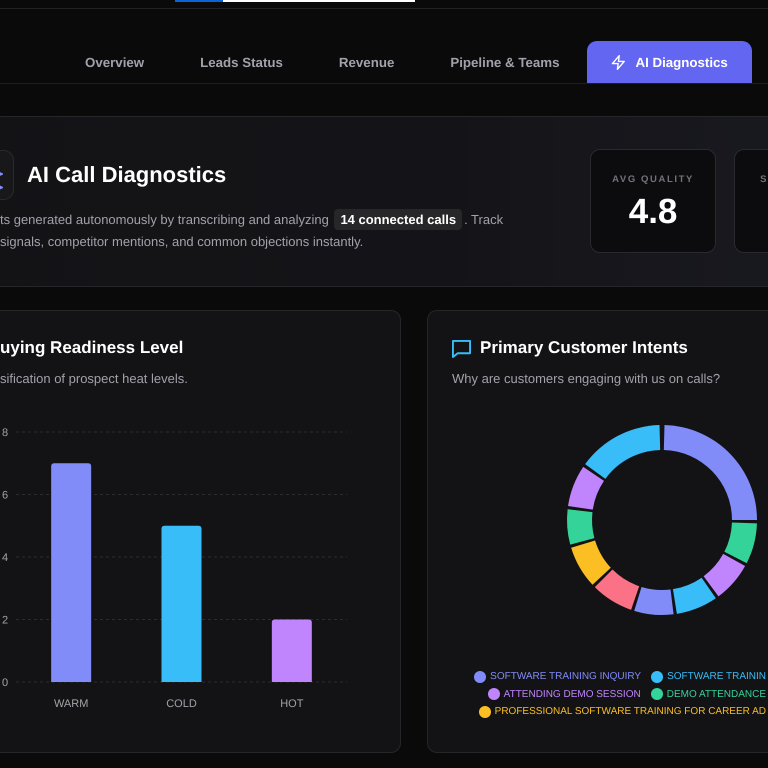  Describe the element at coordinates (5, 496) in the screenshot. I see `axis-tick-label: 6` at that location.